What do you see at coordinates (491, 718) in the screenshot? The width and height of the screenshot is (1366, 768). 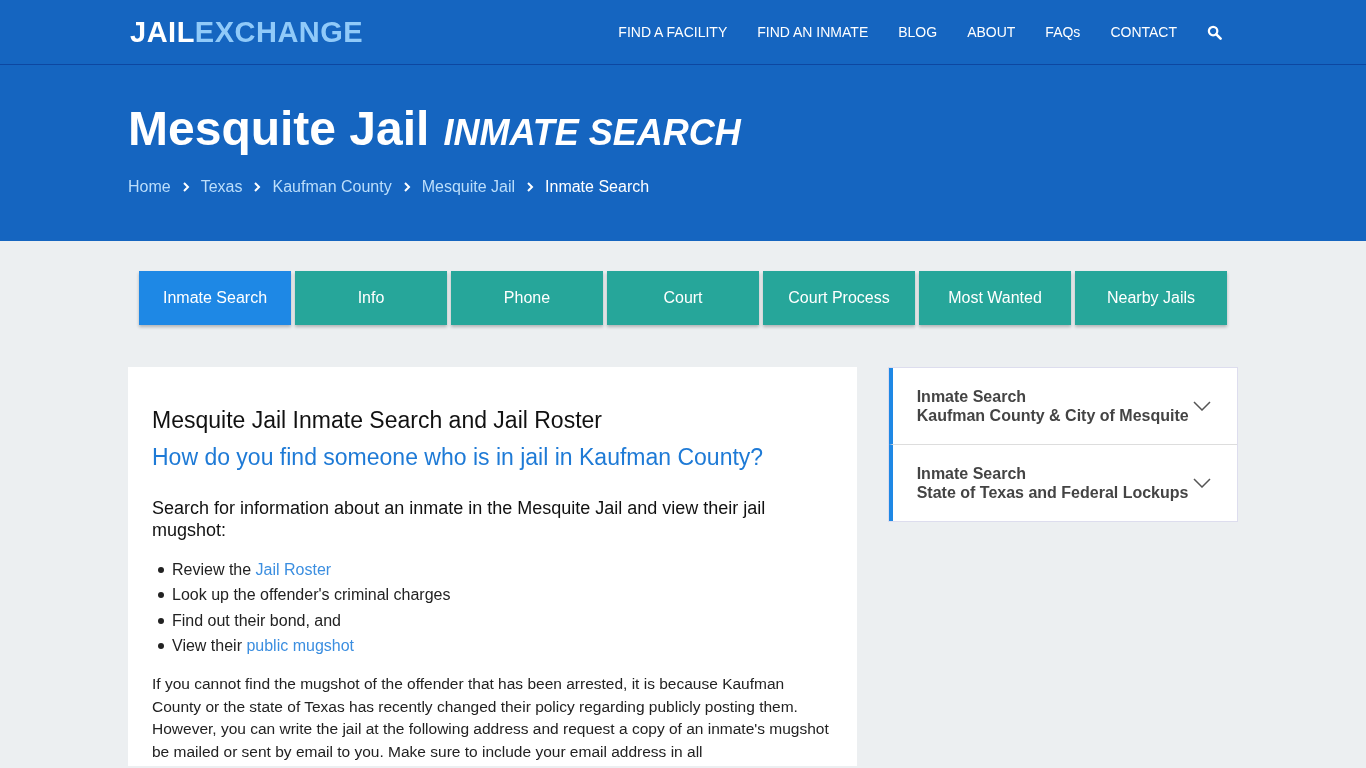 I see `body-paragraph: If you cannot find the mugshot of the offender that has been arrested, it is because Kaufman County or the state of Texas has recently changed their policy regarding publicly posting them. However, you can write the jail at the following address and request a copy of an inmate's mugshot be mailed or sent by email to you. Make sure to include your email address in all` at bounding box center [491, 718].